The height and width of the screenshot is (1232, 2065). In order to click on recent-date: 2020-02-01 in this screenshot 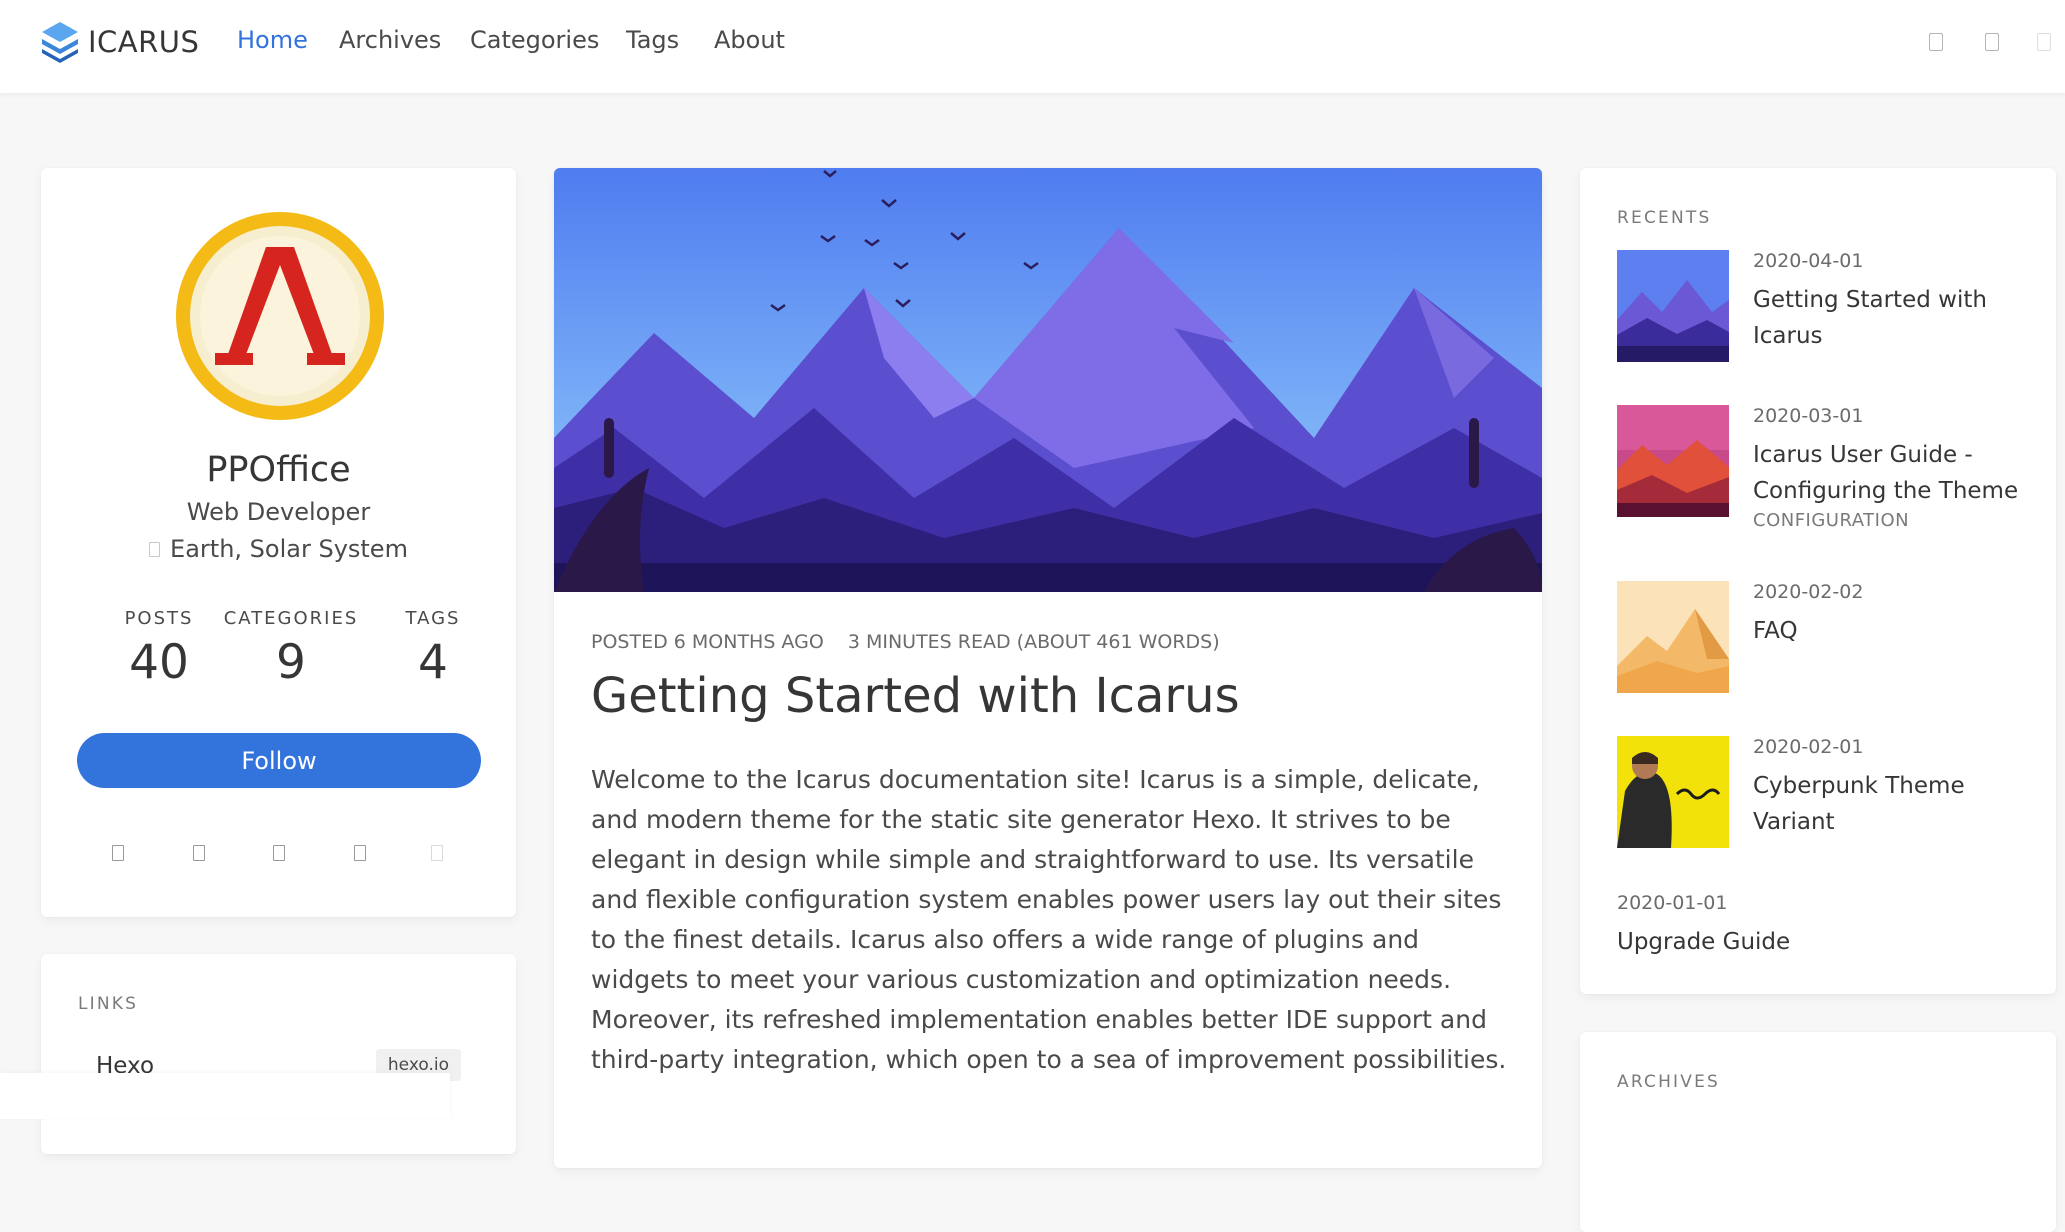, I will do `click(1808, 747)`.